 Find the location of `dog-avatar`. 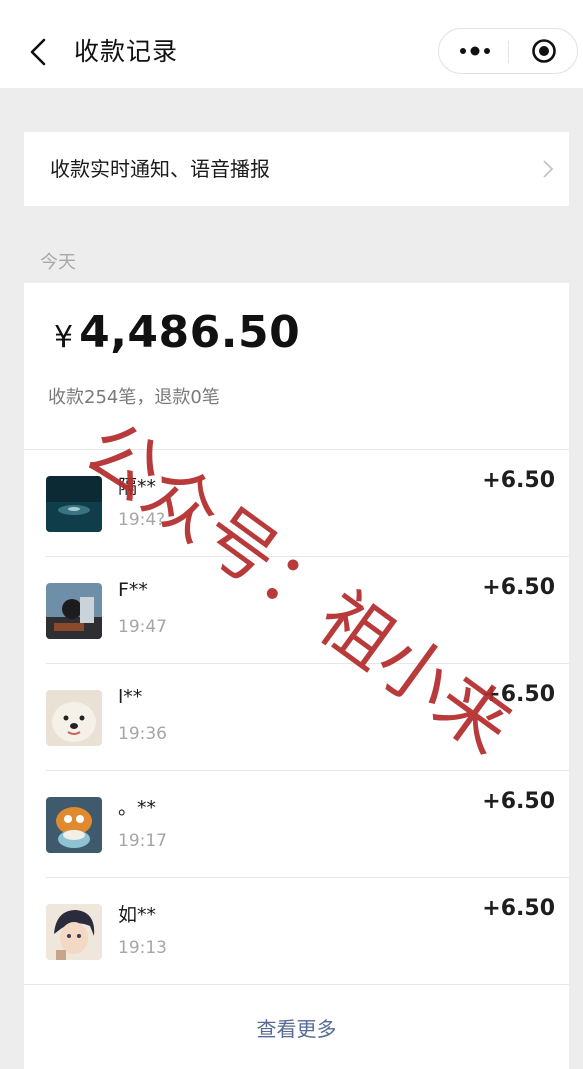

dog-avatar is located at coordinates (74, 718).